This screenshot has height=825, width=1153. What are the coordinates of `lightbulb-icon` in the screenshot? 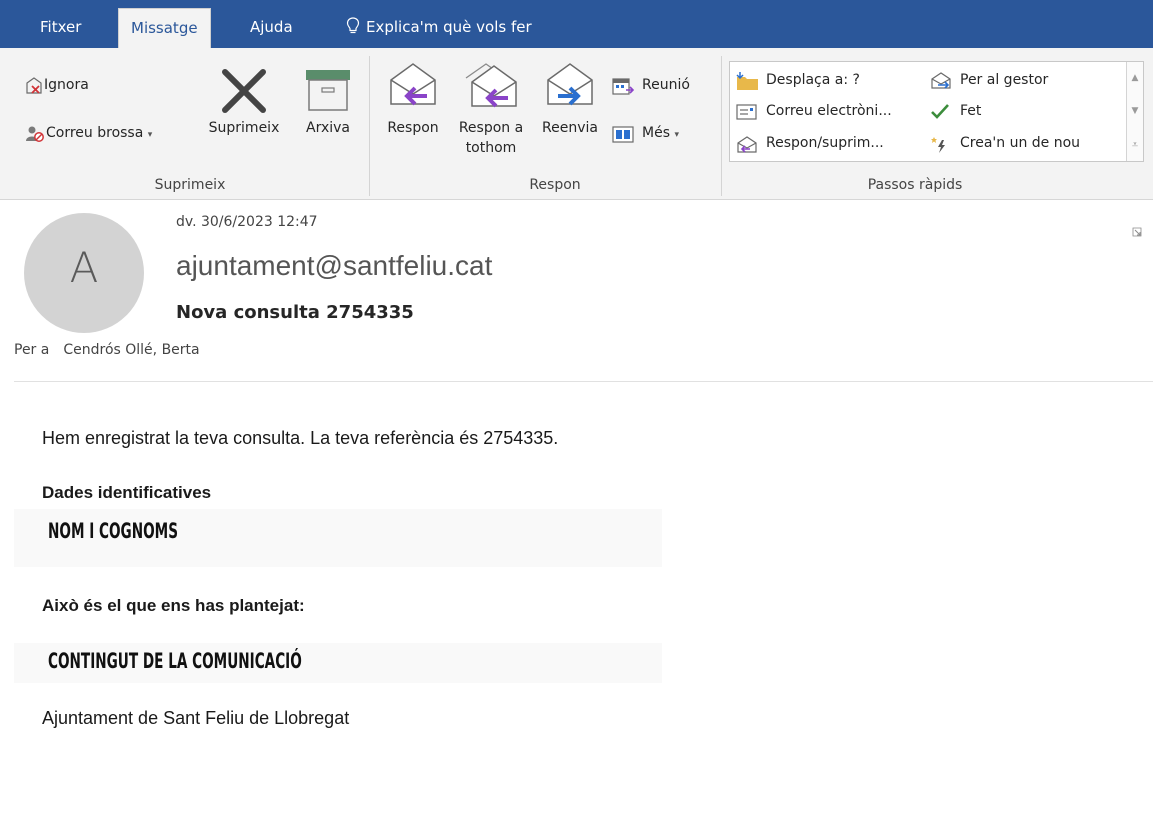 It's located at (353, 25).